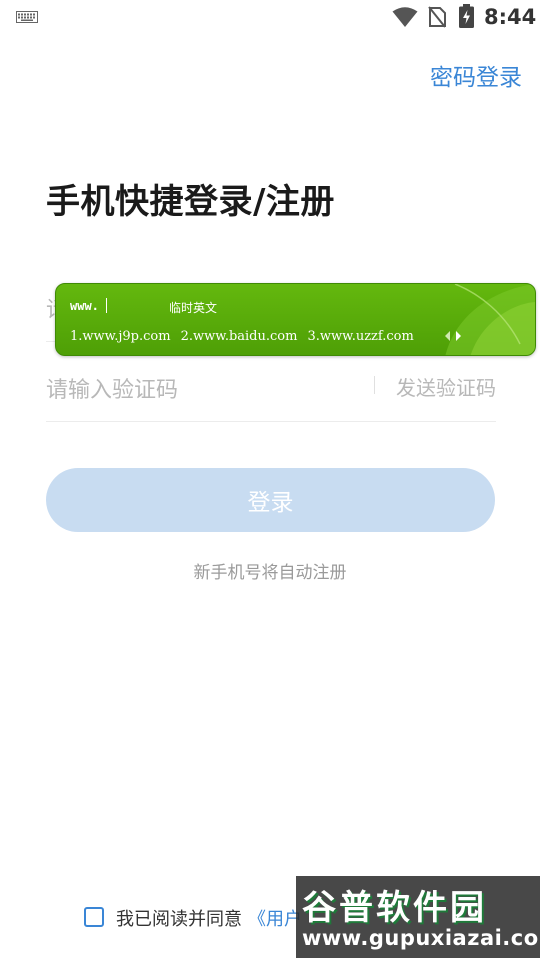  I want to click on field-divider, so click(374, 385).